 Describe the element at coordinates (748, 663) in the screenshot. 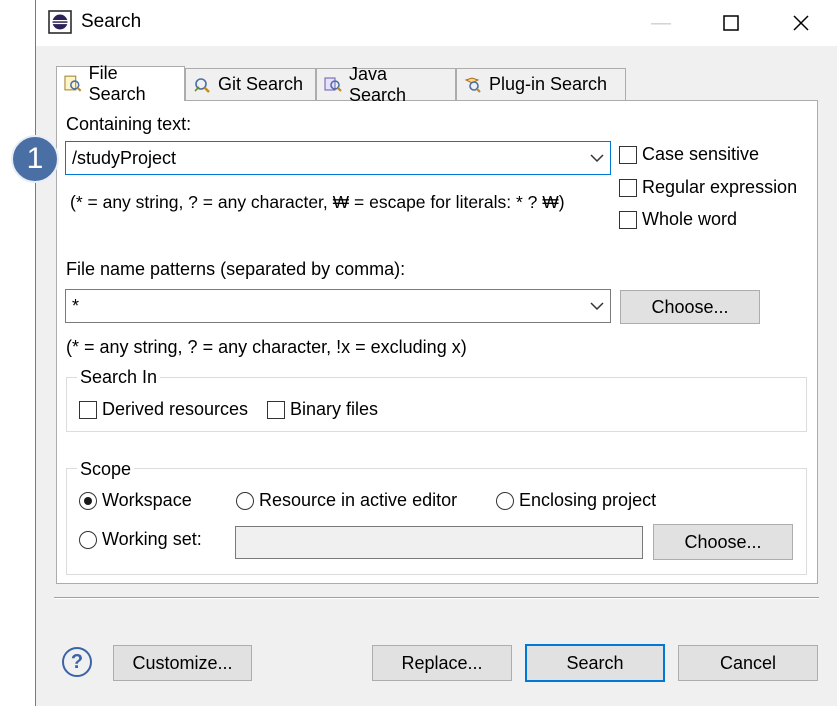

I see `cancel-button: Cancel` at that location.